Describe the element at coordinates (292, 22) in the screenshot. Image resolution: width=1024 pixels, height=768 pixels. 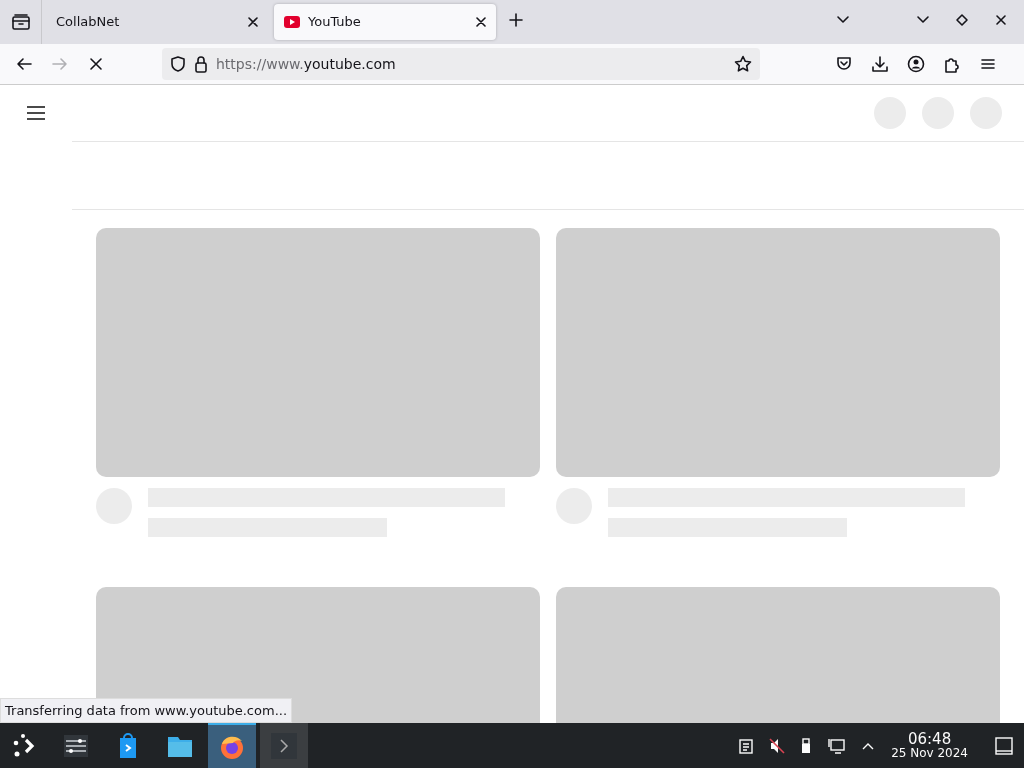
I see `video-play-icon` at that location.